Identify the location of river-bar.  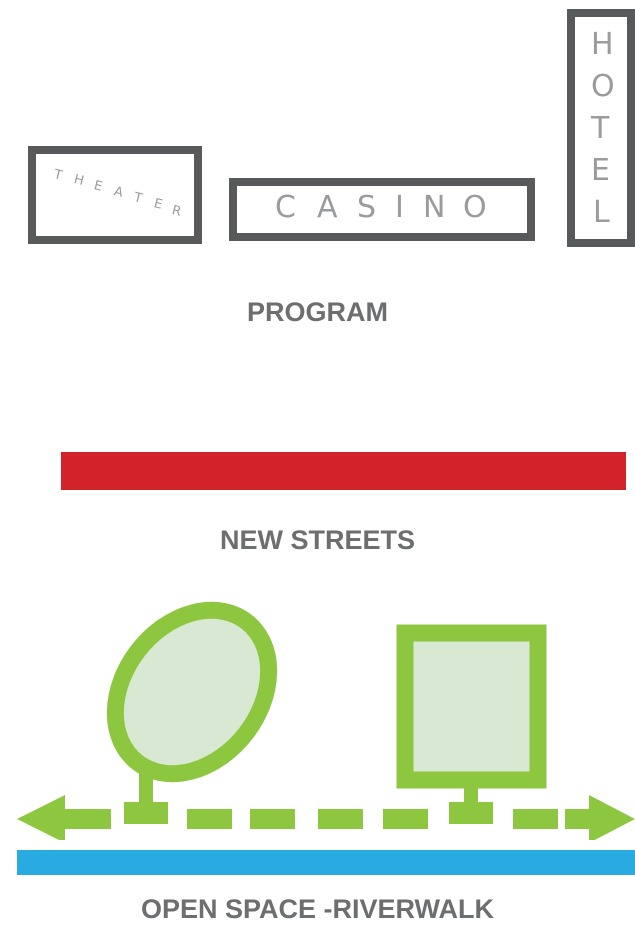
(326, 862).